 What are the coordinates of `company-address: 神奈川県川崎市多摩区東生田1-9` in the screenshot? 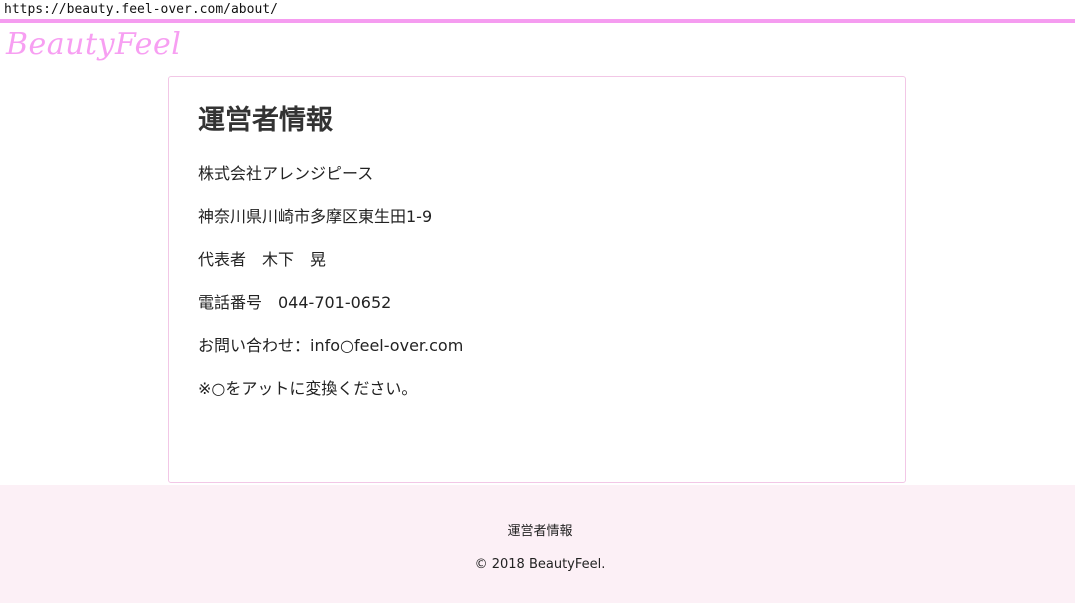 It's located at (315, 216).